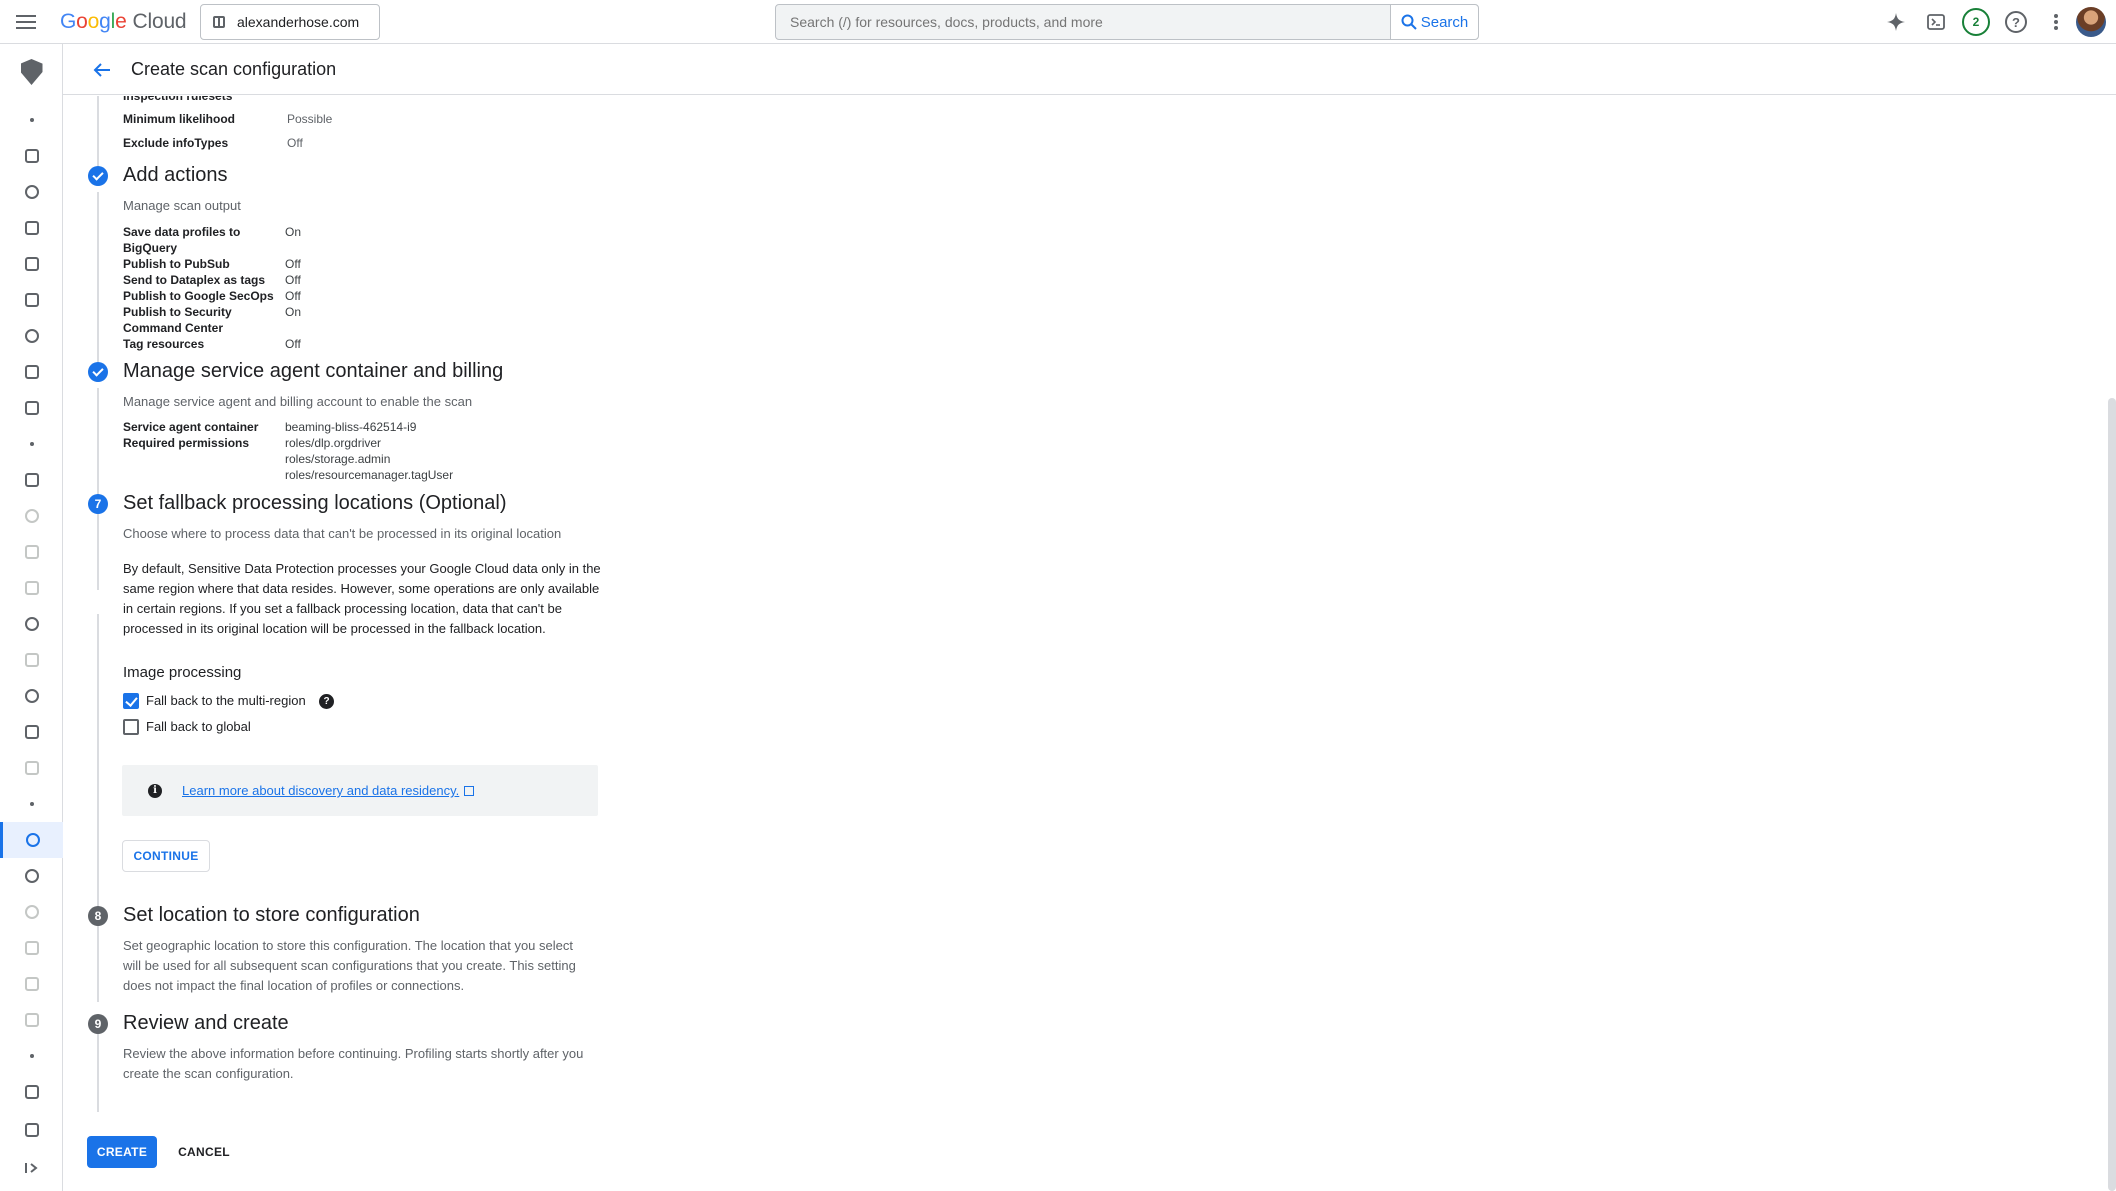 This screenshot has height=1191, width=2116. I want to click on product-sidebar, so click(31, 617).